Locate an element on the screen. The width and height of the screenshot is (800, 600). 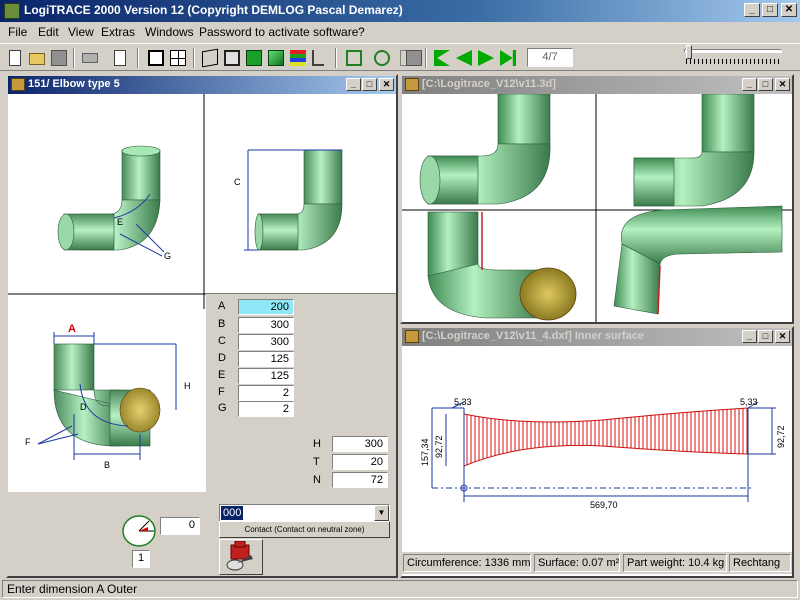
contact-button: Contact (Contact on neutral zone) is located at coordinates (304, 529).